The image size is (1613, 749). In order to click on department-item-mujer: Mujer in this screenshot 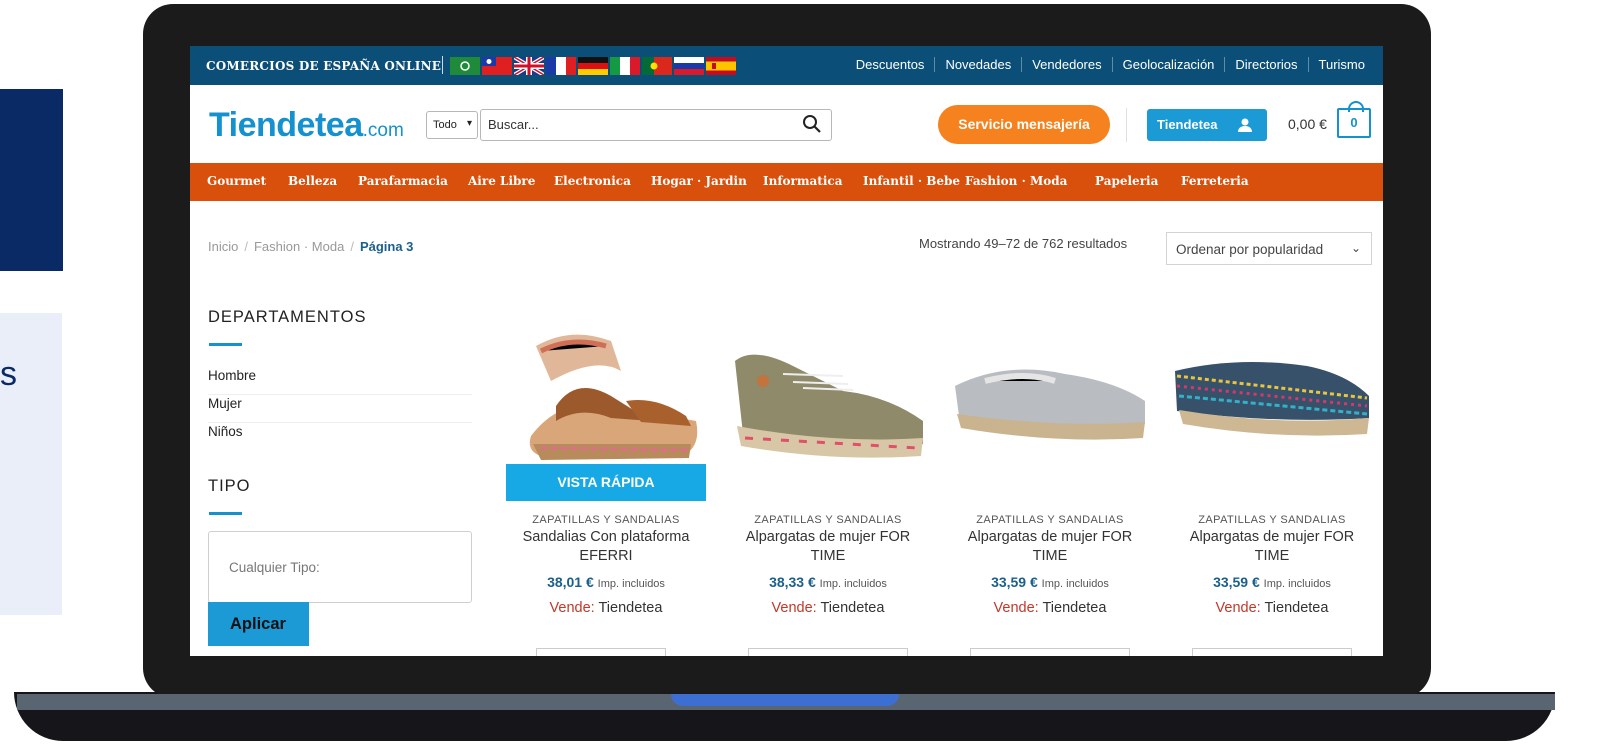, I will do `click(340, 409)`.